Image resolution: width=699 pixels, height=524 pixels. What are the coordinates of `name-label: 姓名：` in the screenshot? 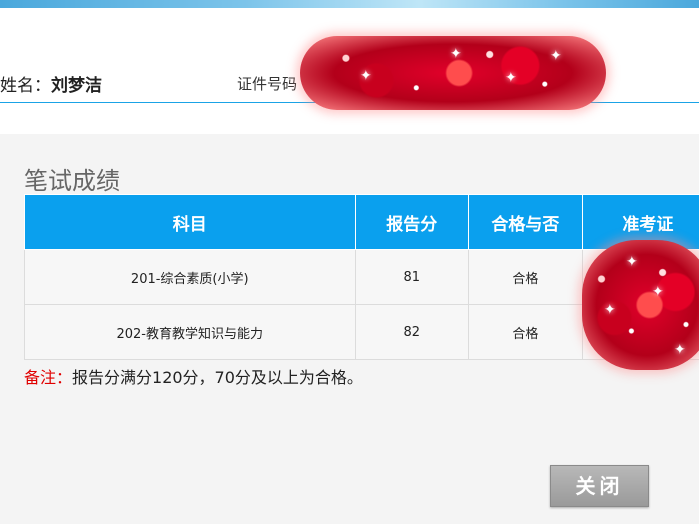 It's located at (25, 86).